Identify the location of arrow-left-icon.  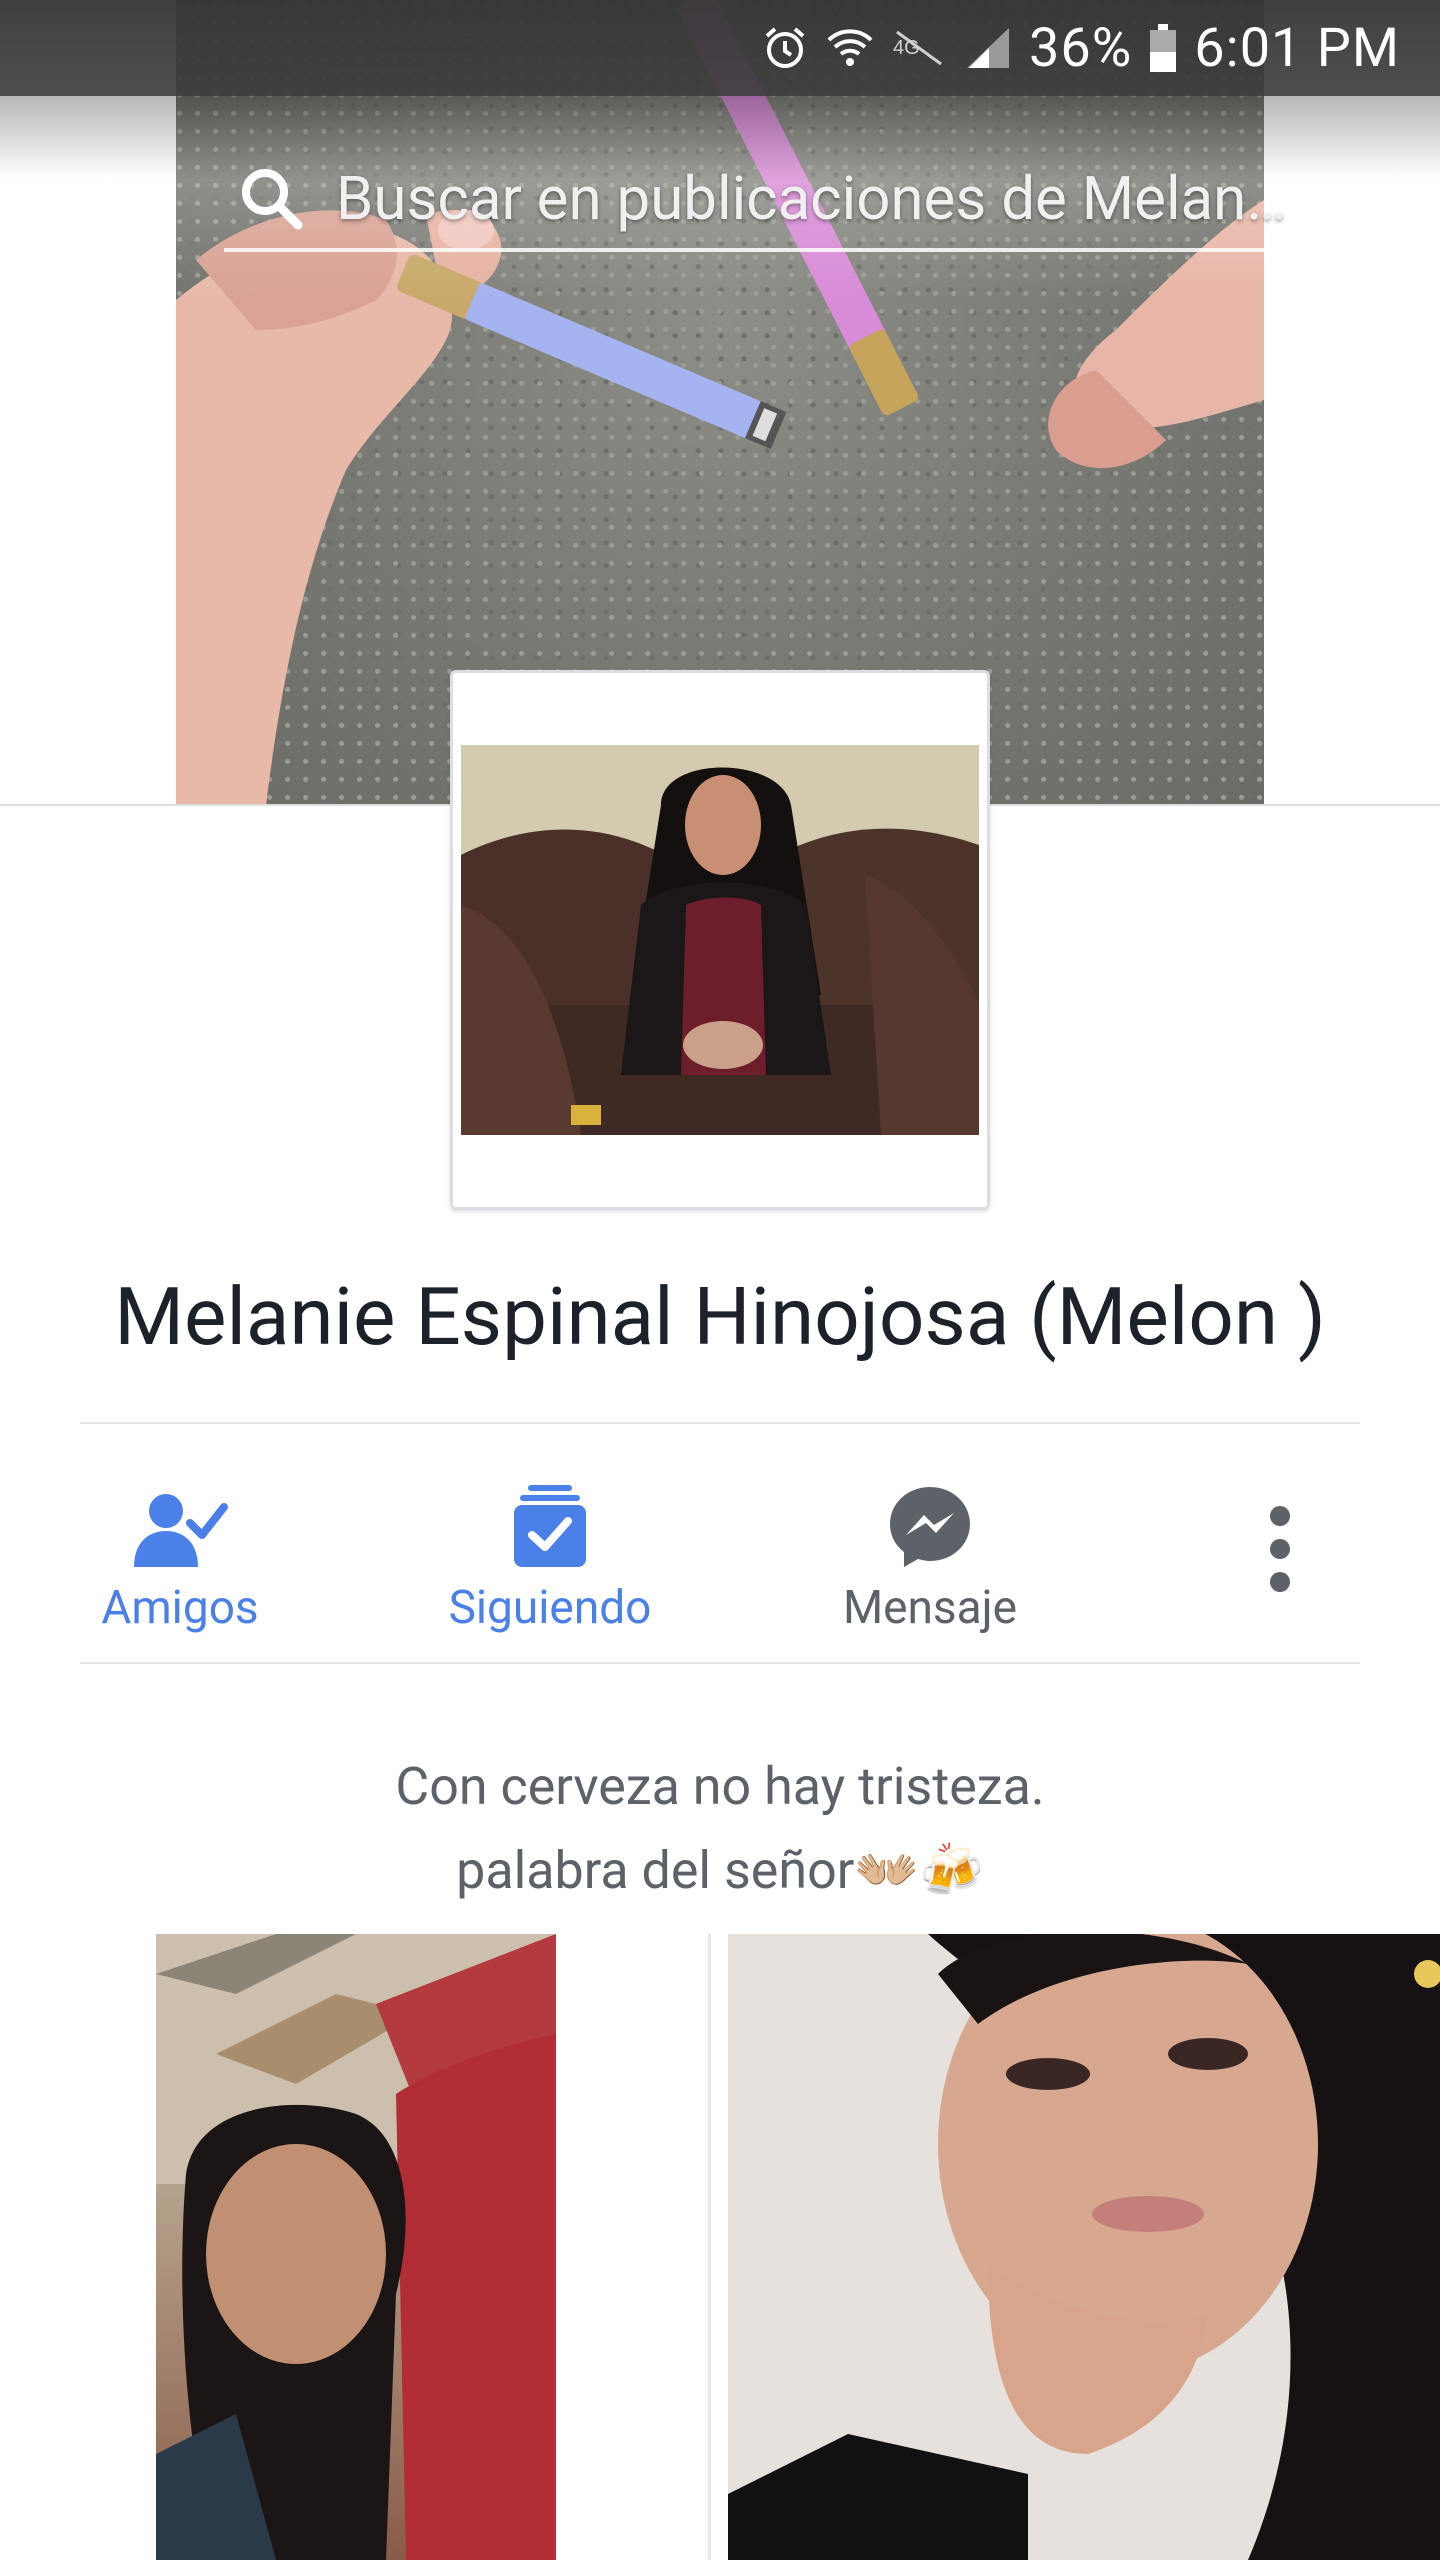
(114, 202).